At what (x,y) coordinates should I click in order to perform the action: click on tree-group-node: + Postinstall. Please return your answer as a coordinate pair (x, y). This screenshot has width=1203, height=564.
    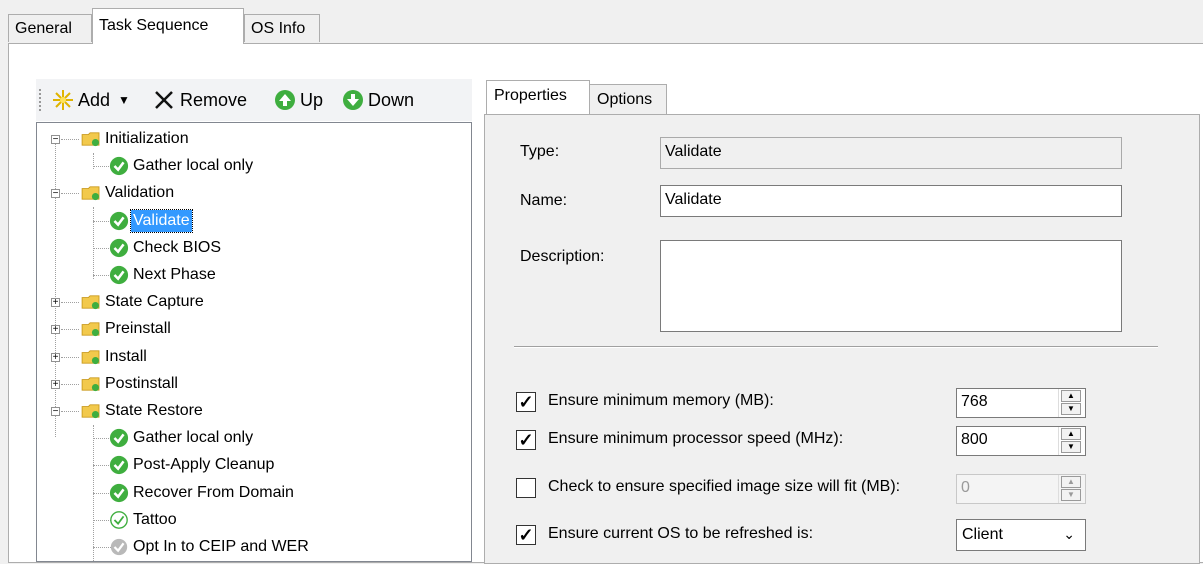
    Looking at the image, I should click on (252, 385).